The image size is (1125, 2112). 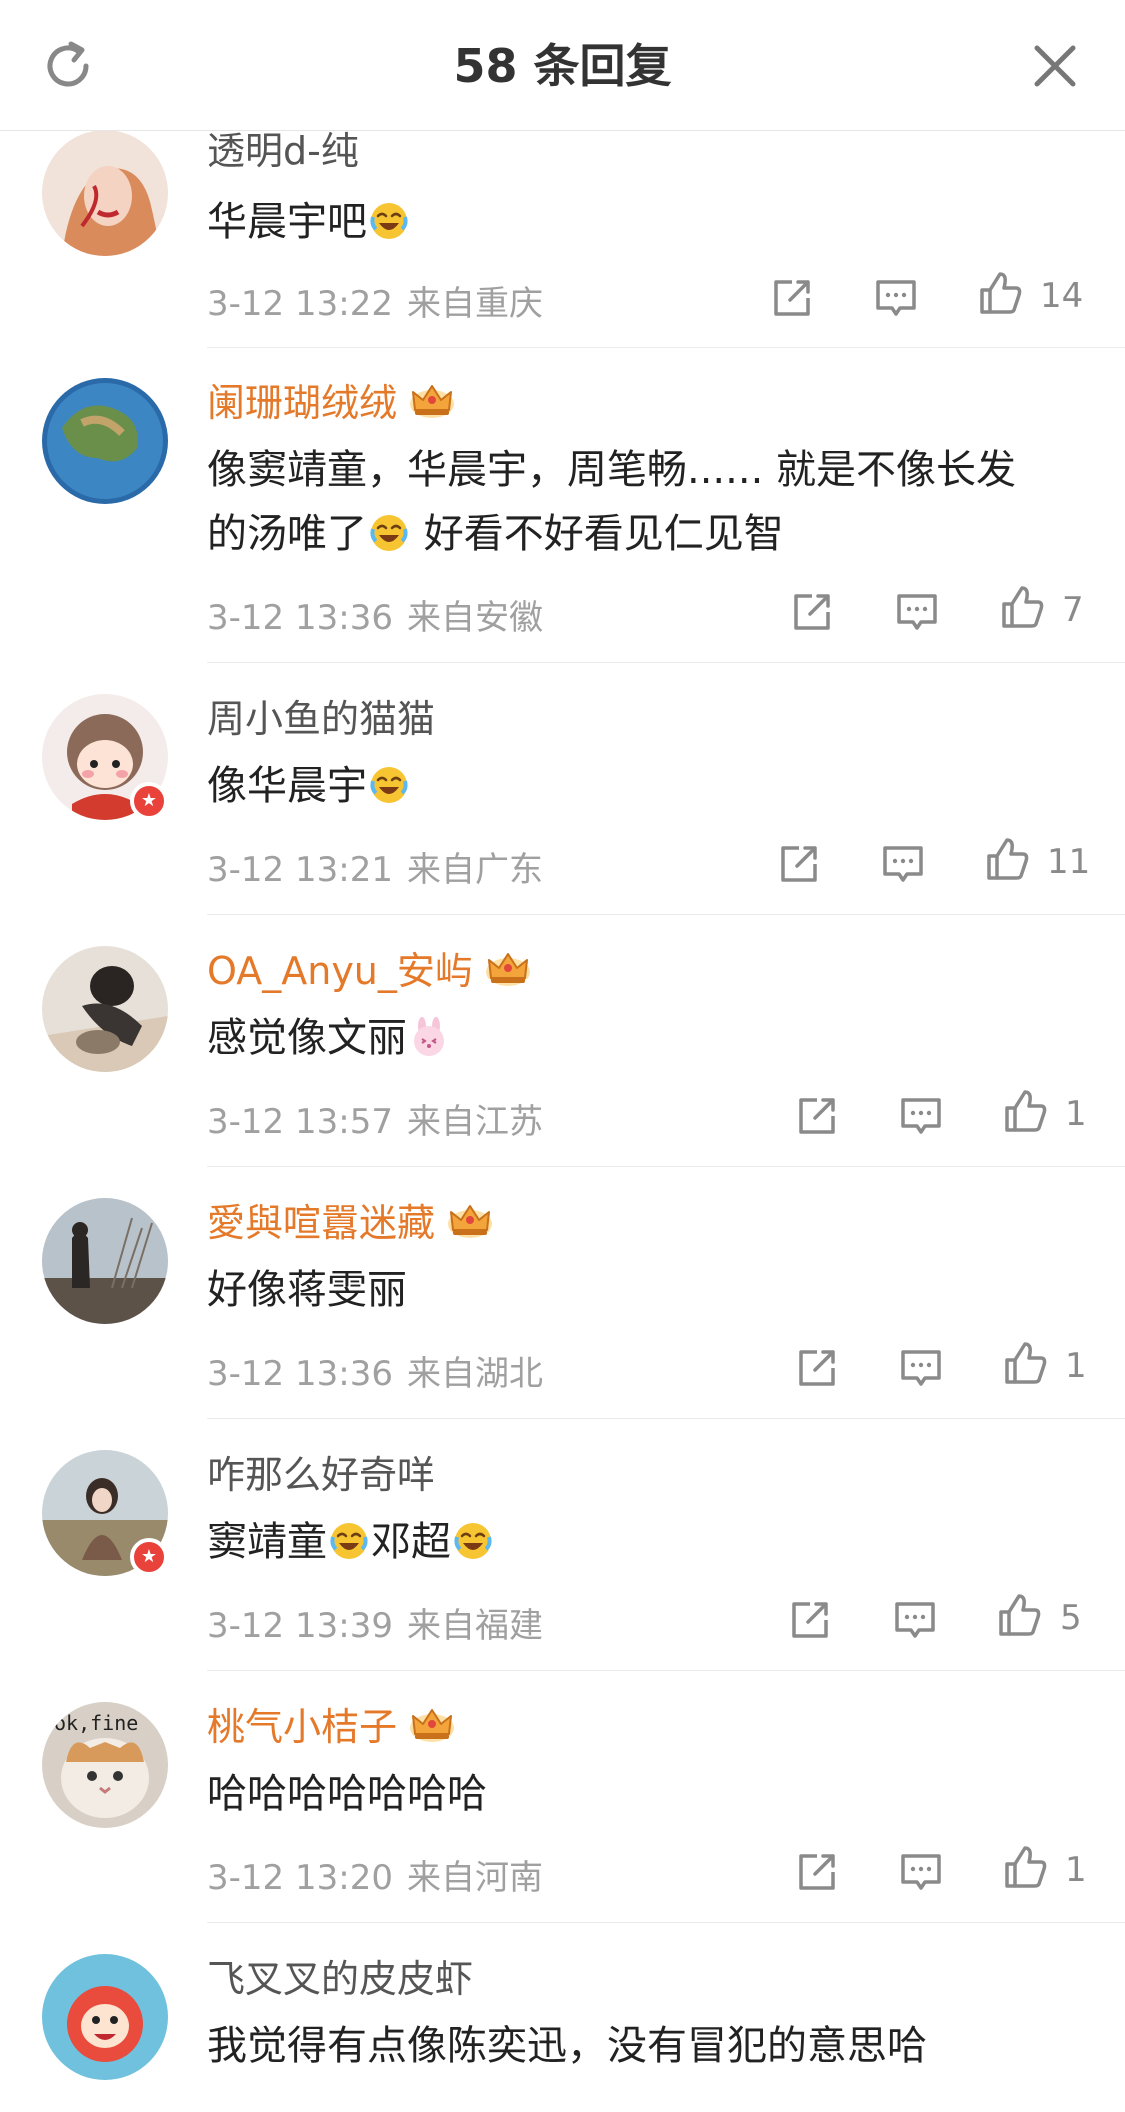 What do you see at coordinates (1073, 610) in the screenshot?
I see `like-count: 7` at bounding box center [1073, 610].